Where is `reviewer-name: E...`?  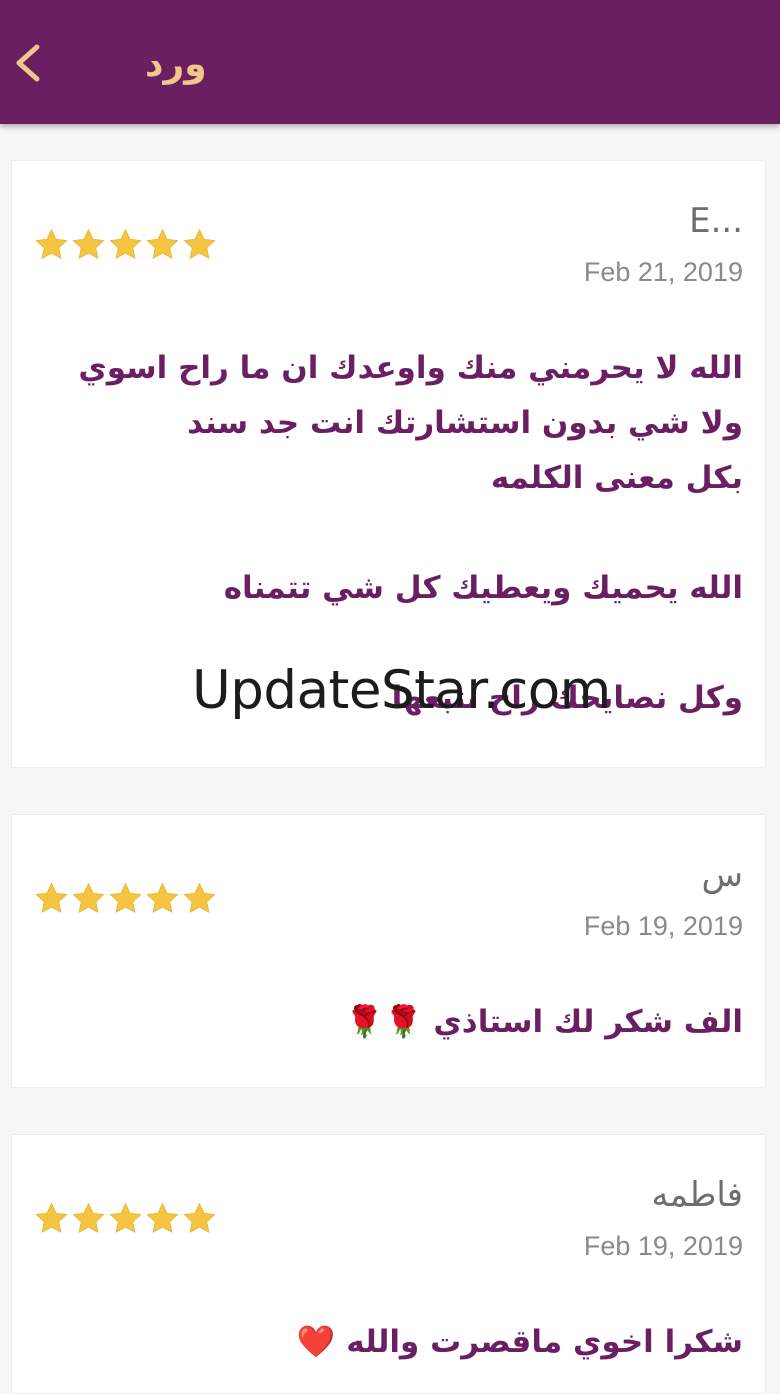
reviewer-name: E... is located at coordinates (716, 221).